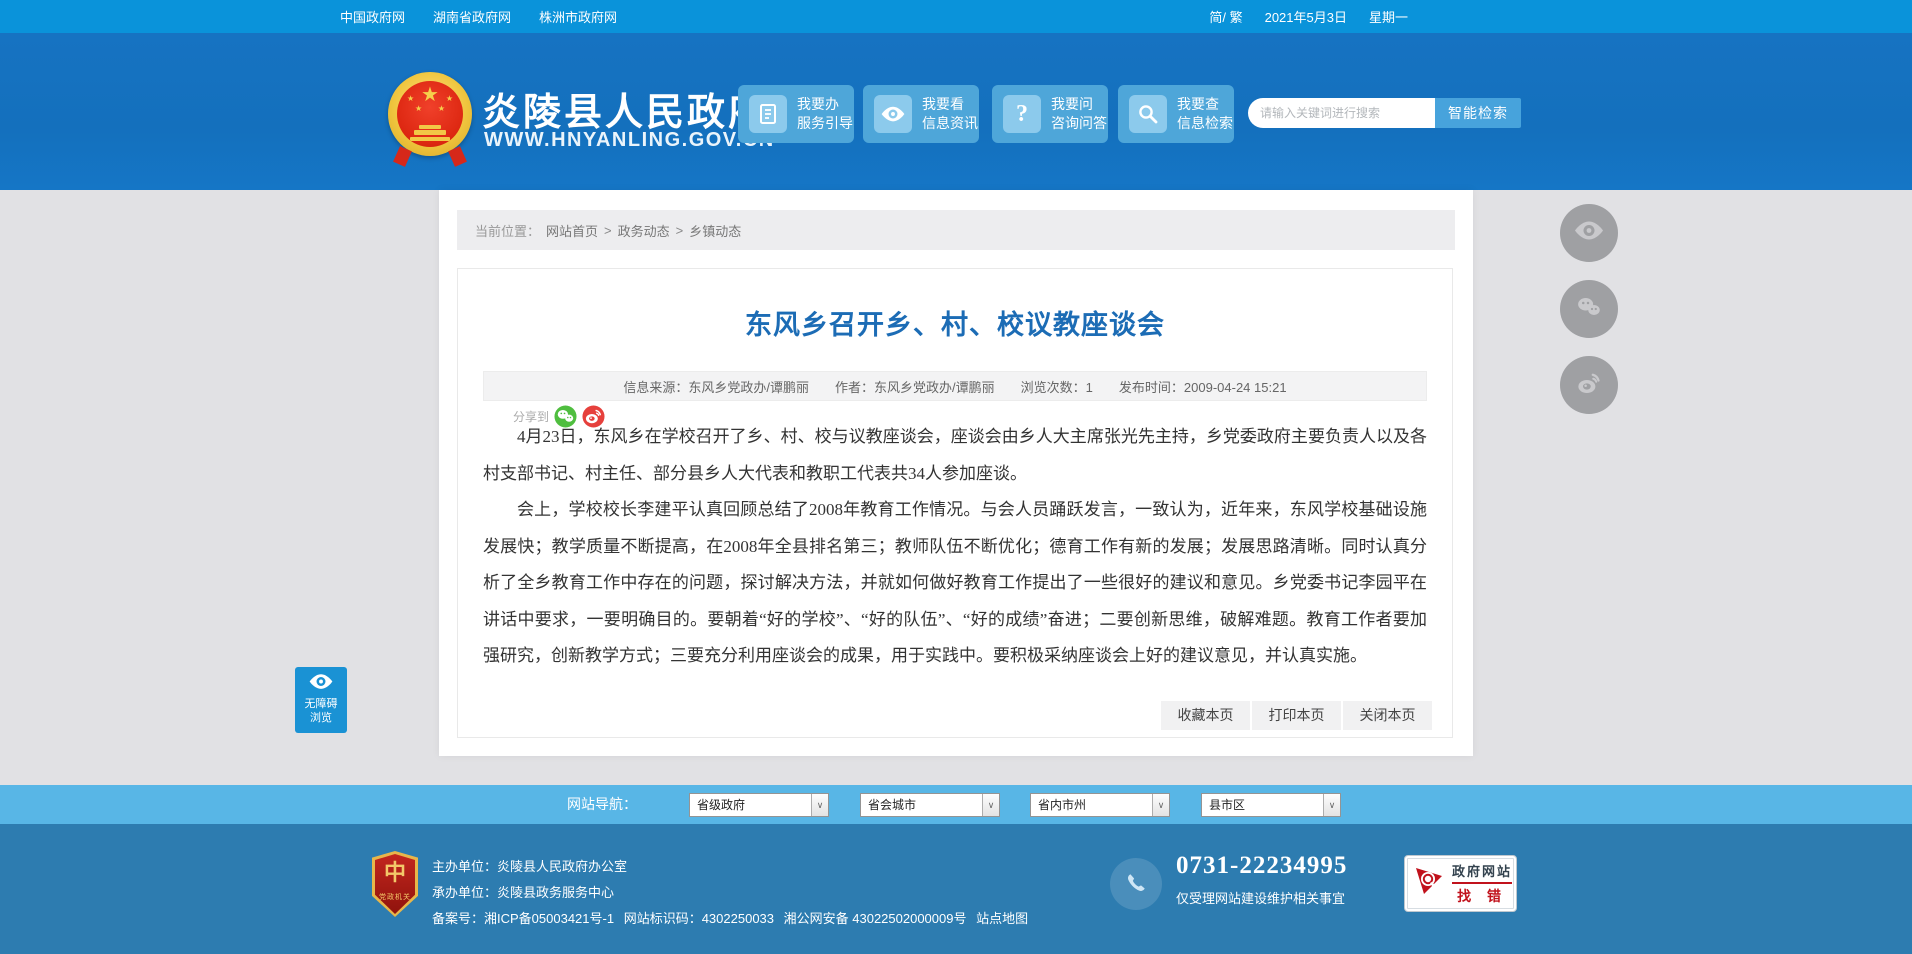  I want to click on share-row: 分享到, so click(559, 416).